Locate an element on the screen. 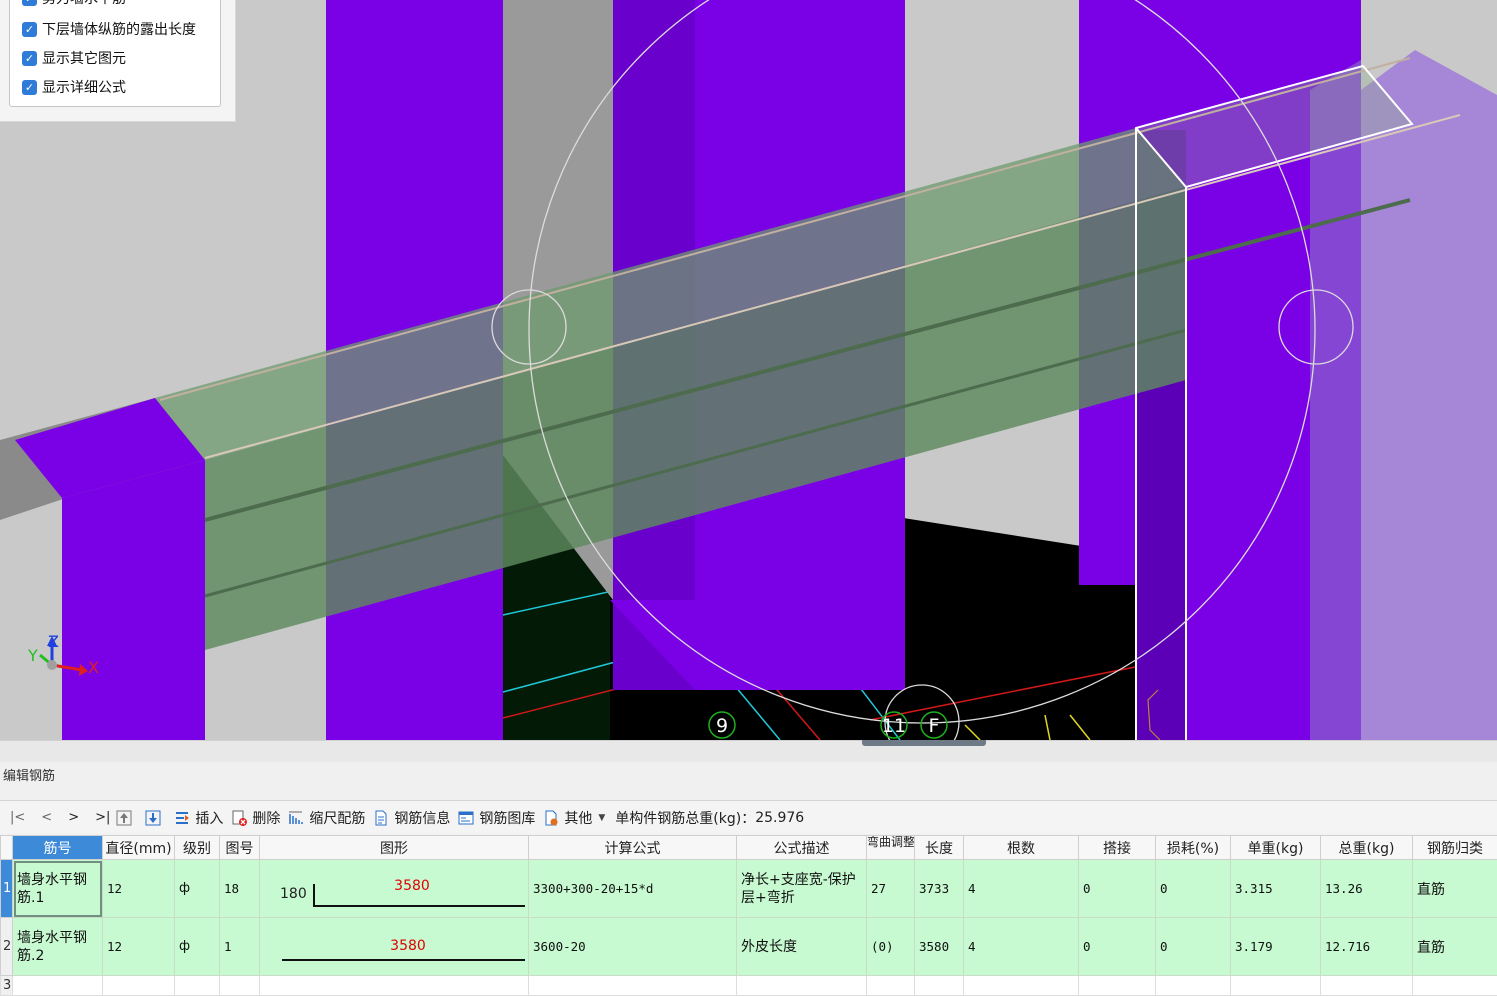  move-down-button is located at coordinates (155, 818).